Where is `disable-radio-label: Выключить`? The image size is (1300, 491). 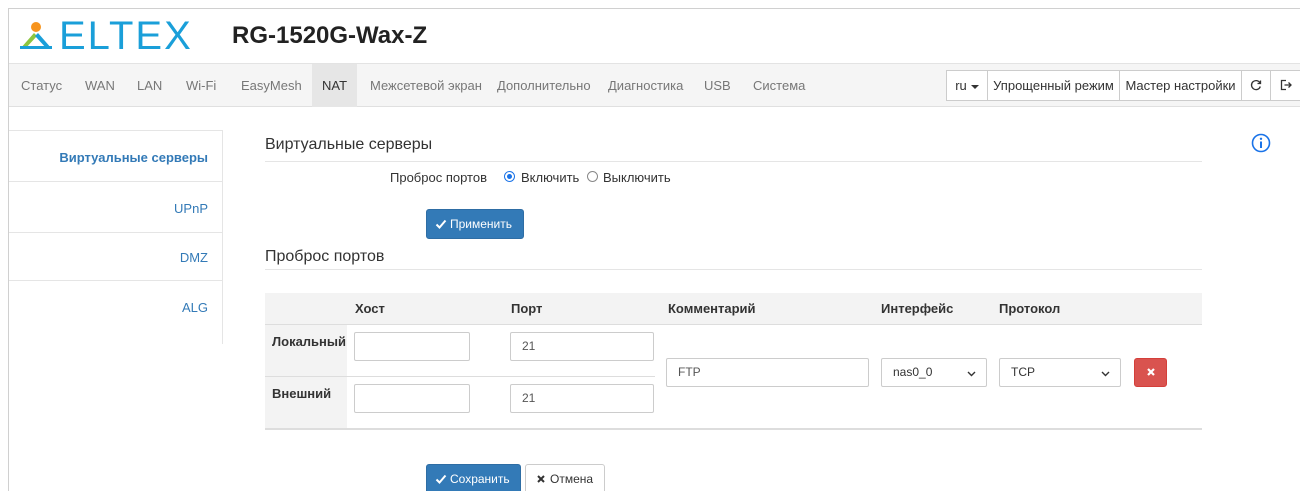 disable-radio-label: Выключить is located at coordinates (637, 177).